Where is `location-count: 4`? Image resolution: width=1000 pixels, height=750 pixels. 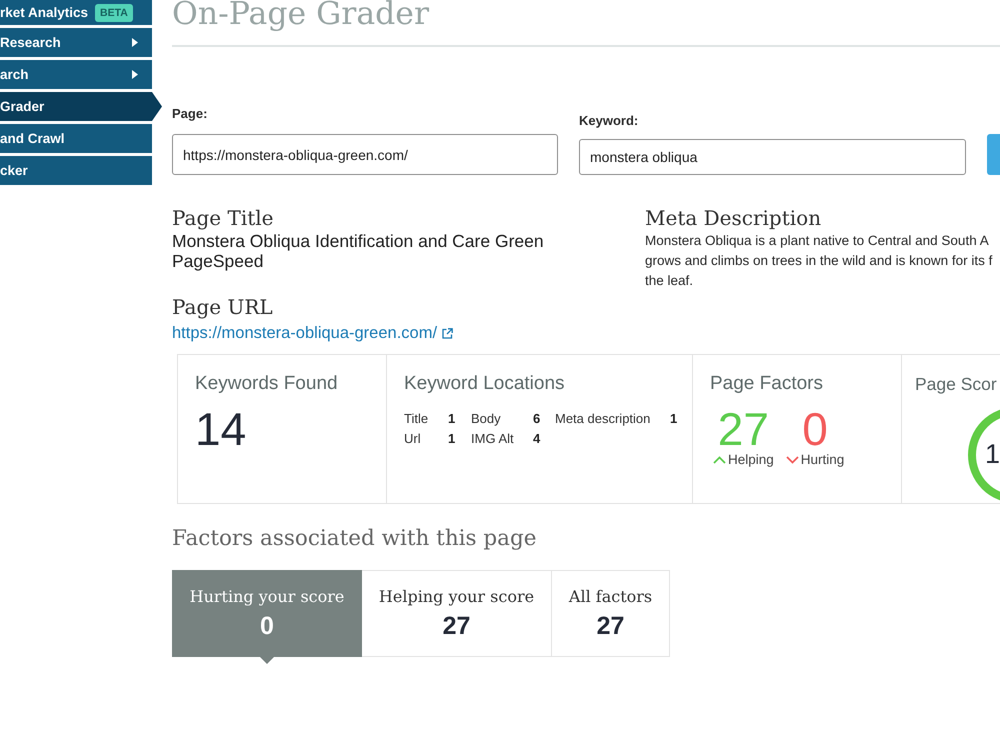
location-count: 4 is located at coordinates (536, 439).